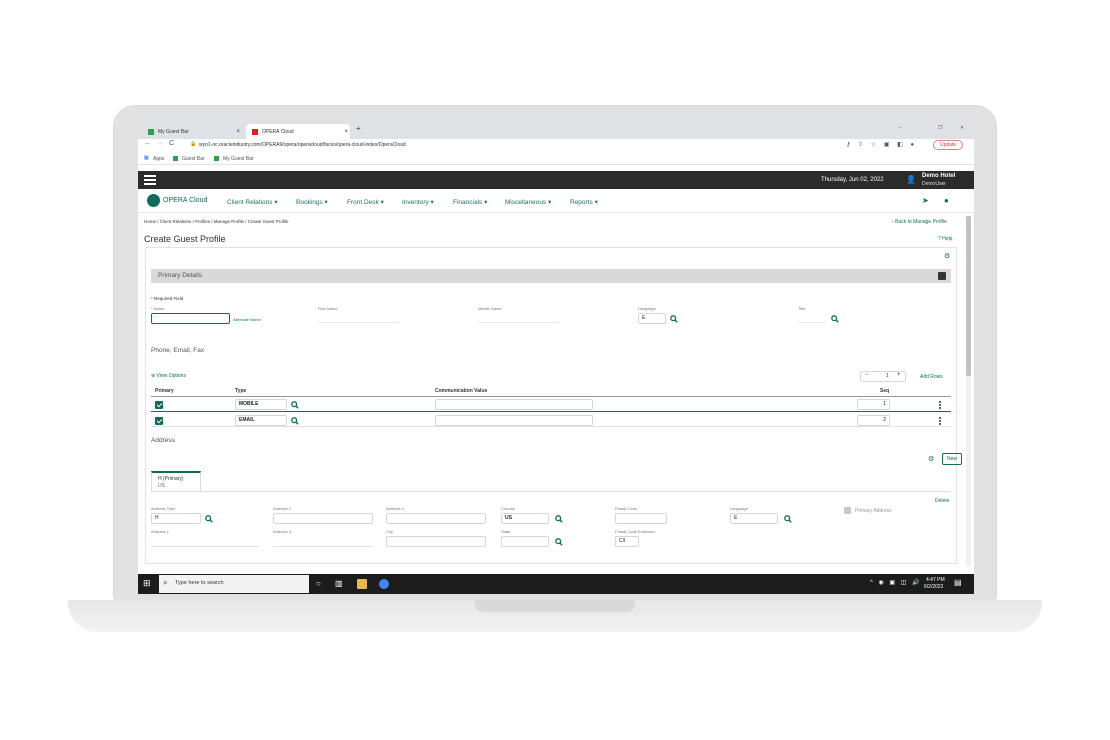 Image resolution: width=1110 pixels, height=740 pixels. What do you see at coordinates (934, 587) in the screenshot?
I see `taskbar-date: 6/2/2022` at bounding box center [934, 587].